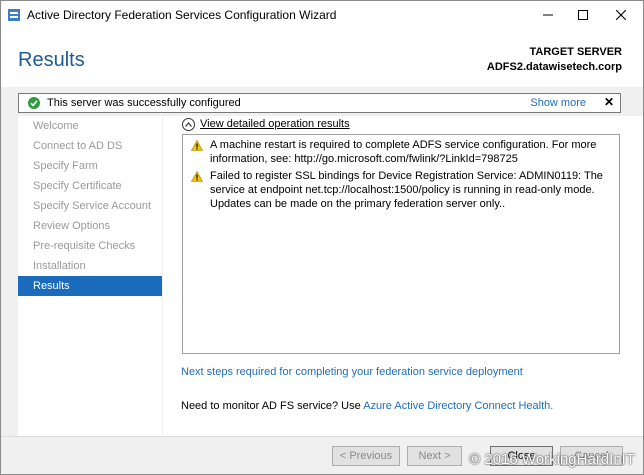 The width and height of the screenshot is (644, 475). What do you see at coordinates (90, 186) in the screenshot?
I see `sidebar-item-specify-certificate: Specify Certificate` at bounding box center [90, 186].